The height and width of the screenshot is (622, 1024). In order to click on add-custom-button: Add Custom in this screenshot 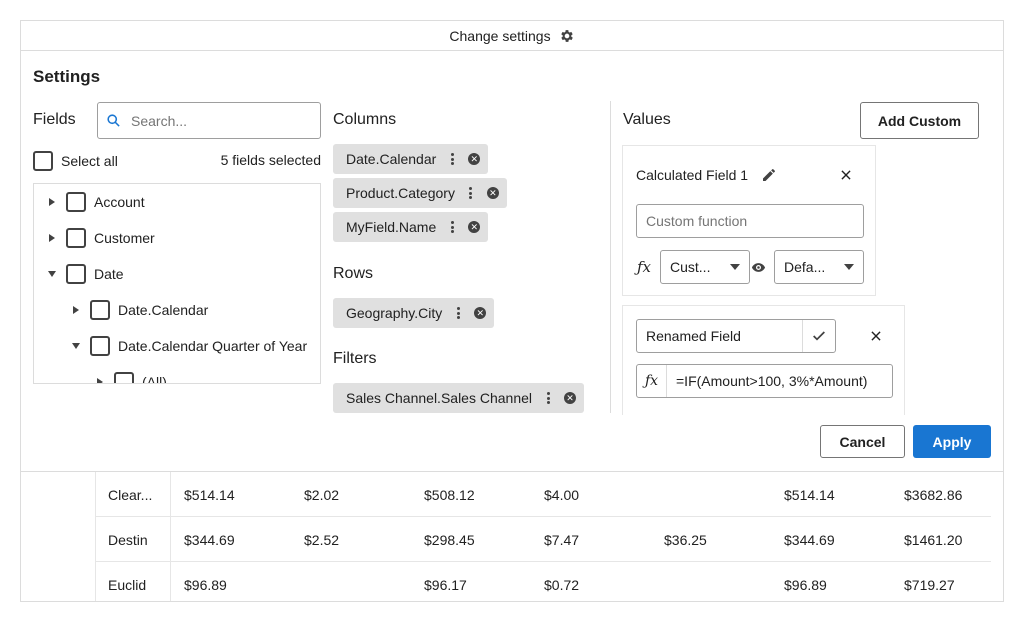, I will do `click(919, 120)`.